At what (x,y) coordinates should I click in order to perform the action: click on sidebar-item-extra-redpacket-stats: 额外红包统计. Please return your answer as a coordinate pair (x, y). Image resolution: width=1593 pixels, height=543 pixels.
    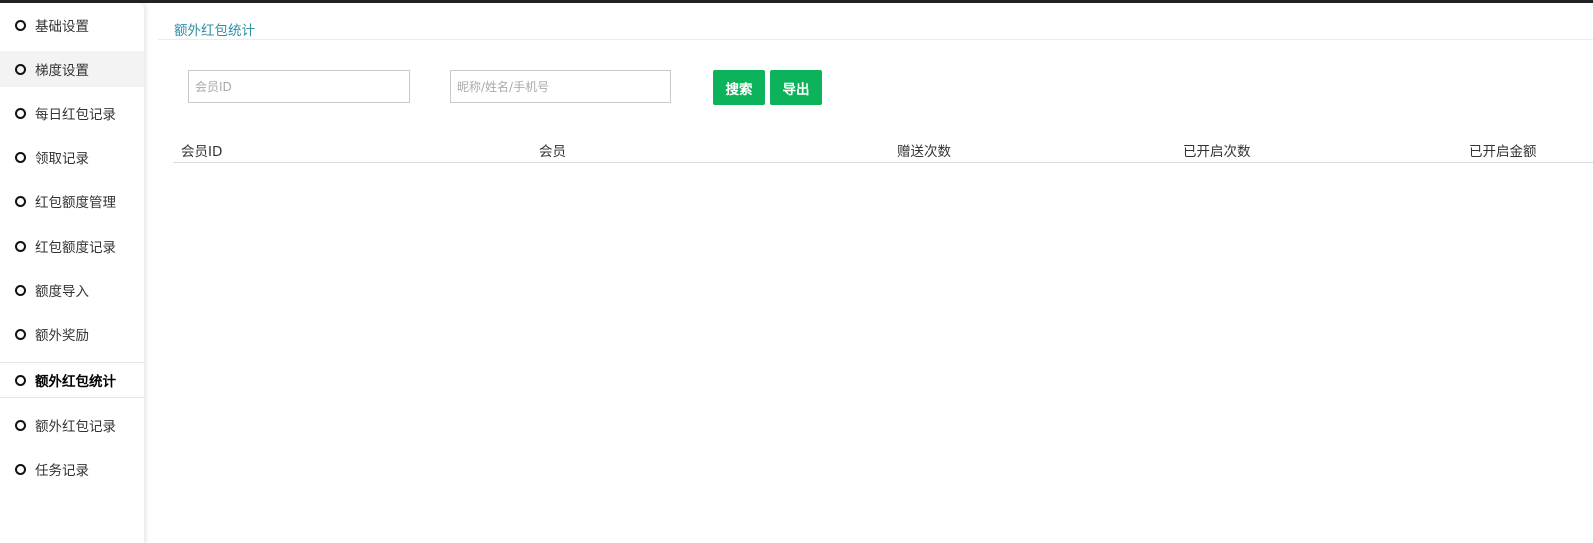
    Looking at the image, I should click on (72, 380).